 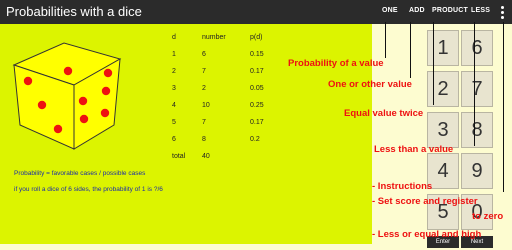 I want to click on table-cell: 5, so click(x=174, y=122).